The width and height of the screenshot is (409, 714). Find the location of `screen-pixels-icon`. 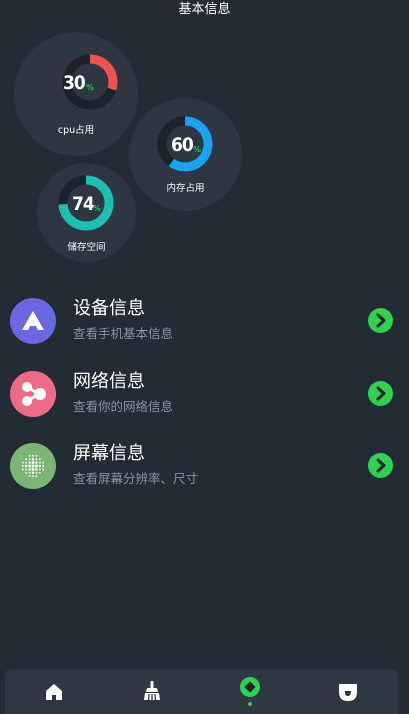

screen-pixels-icon is located at coordinates (33, 466).